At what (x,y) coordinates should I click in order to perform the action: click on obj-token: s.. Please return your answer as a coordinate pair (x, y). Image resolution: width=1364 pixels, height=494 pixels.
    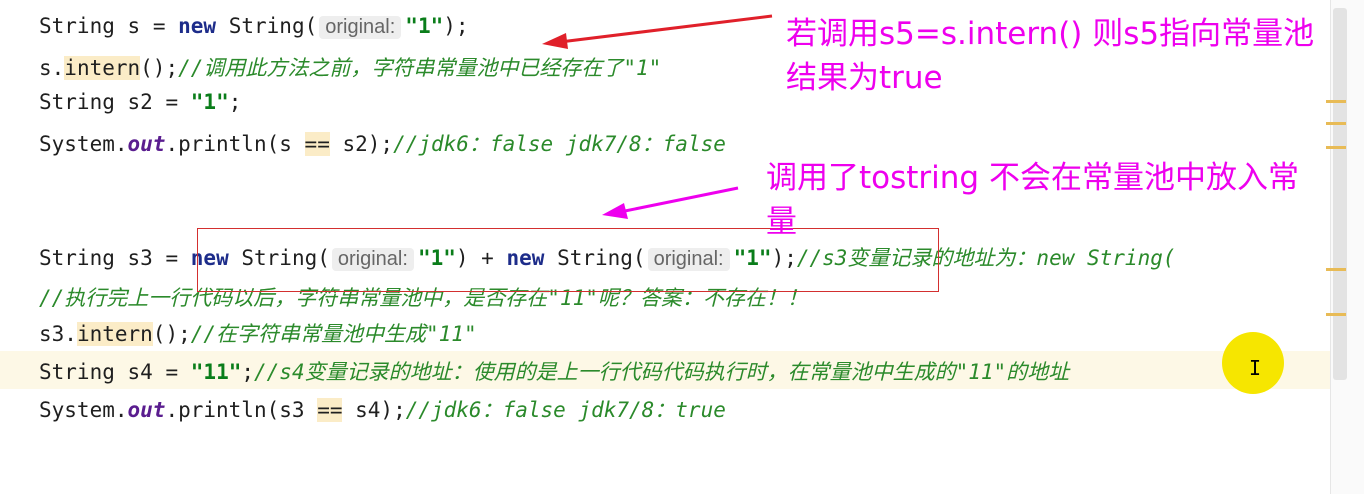
    Looking at the image, I should click on (52, 68).